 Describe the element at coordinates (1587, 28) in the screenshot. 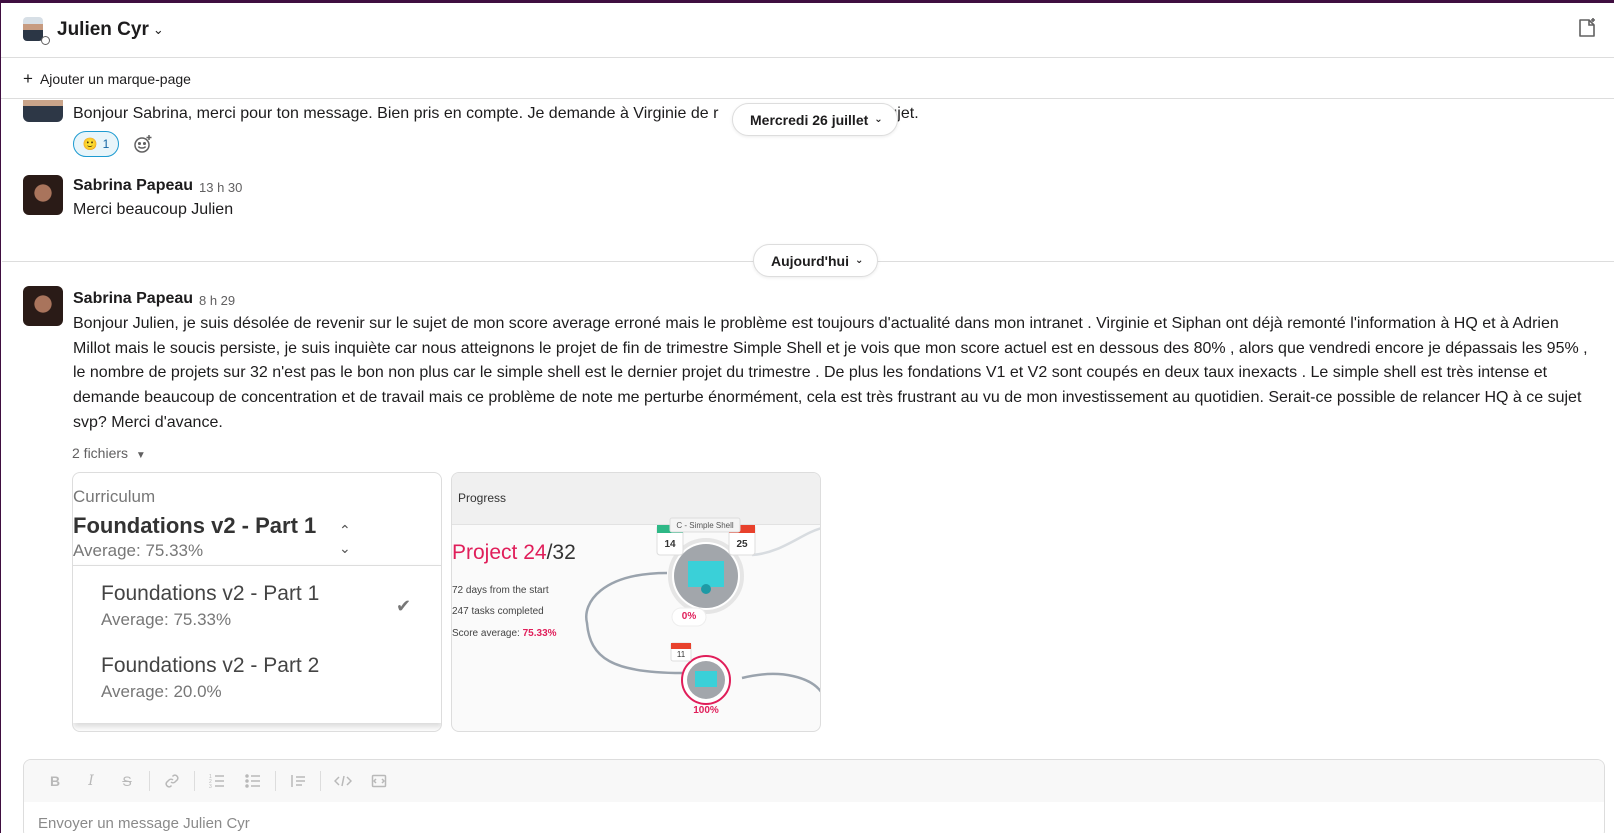

I see `canvas-icon` at that location.